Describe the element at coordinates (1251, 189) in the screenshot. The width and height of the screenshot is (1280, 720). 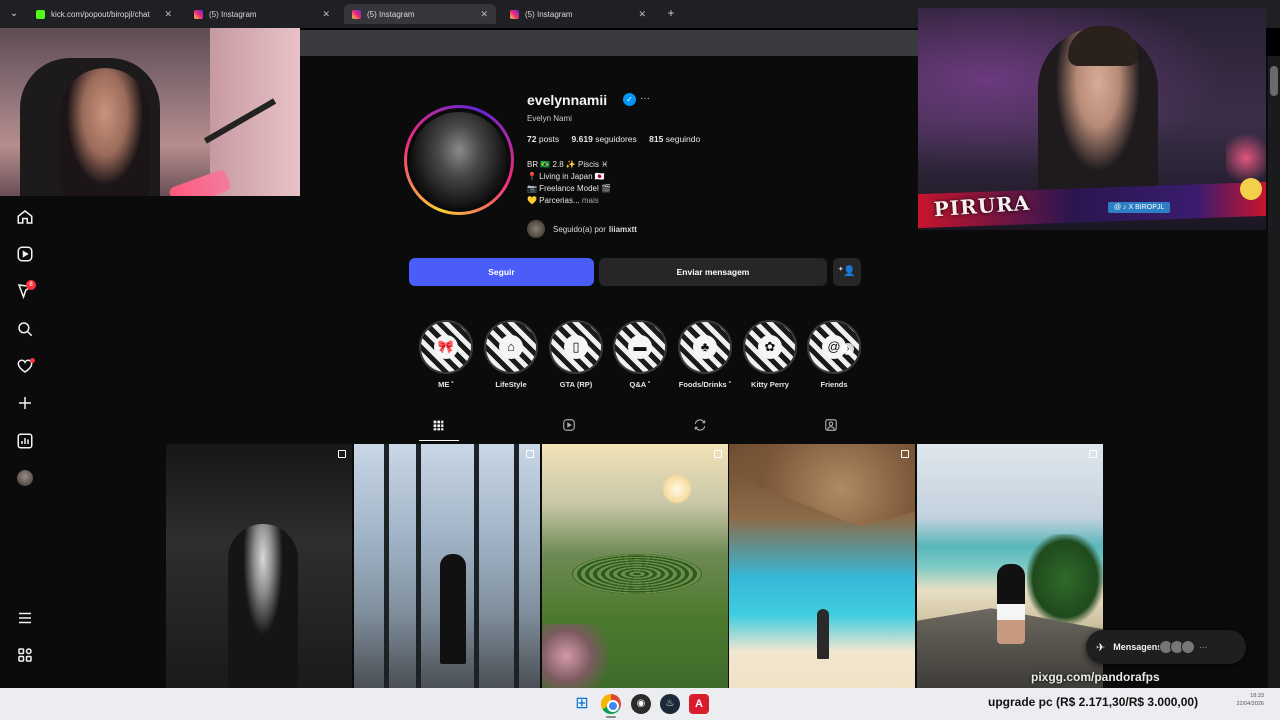
I see `emoji-sticker` at that location.